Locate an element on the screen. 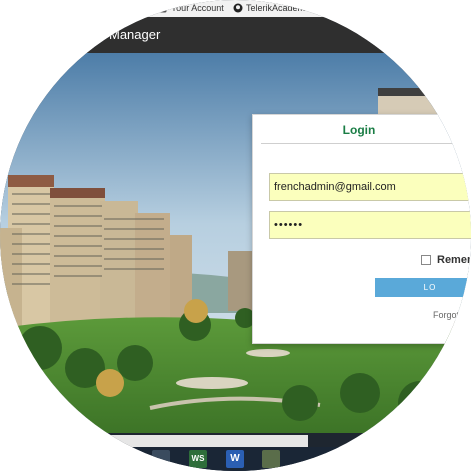 Image resolution: width=471 pixels, height=471 pixels. bookmark-telerik-label: TelerikAcadem is located at coordinates (276, 8).